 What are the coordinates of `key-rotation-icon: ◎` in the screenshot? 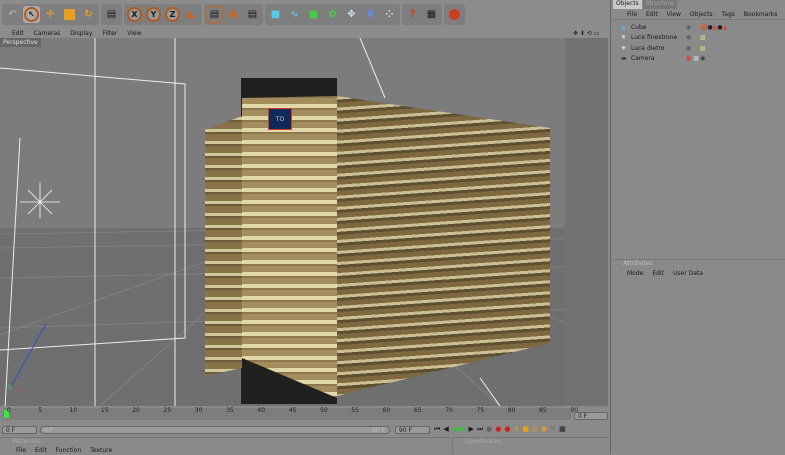 It's located at (535, 429).